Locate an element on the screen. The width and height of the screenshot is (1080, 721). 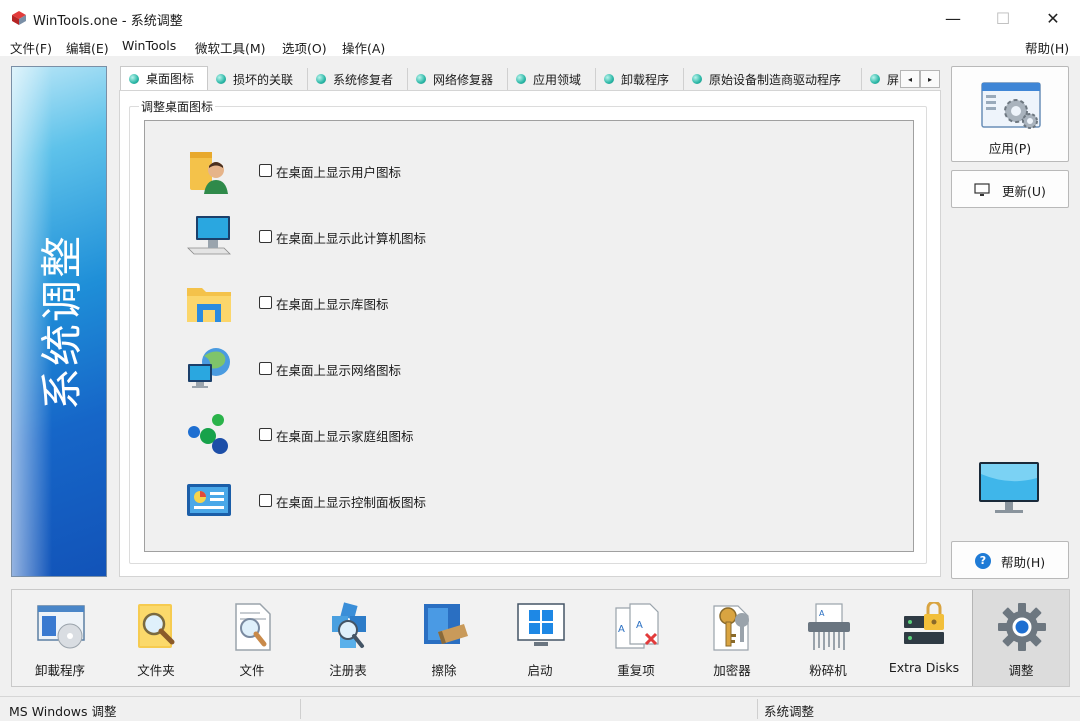
close-button: ✕ is located at coordinates (1053, 18).